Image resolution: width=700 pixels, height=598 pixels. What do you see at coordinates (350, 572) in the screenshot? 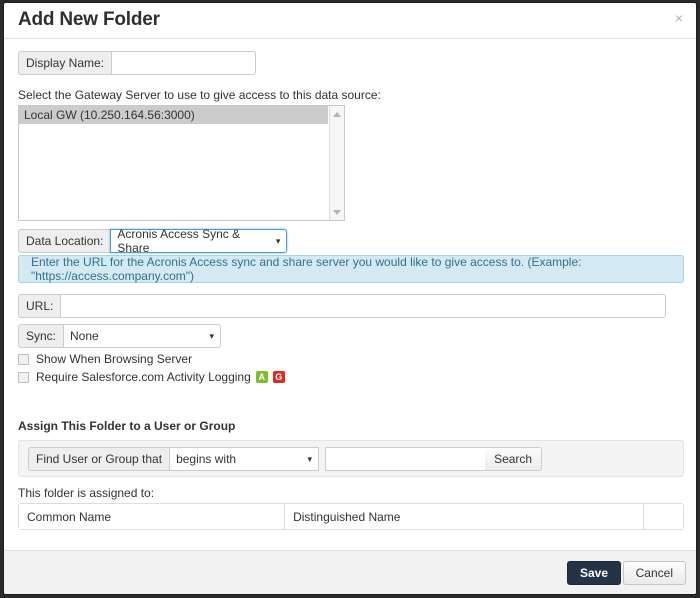
I see `dialog-footer: Save Cancel` at bounding box center [350, 572].